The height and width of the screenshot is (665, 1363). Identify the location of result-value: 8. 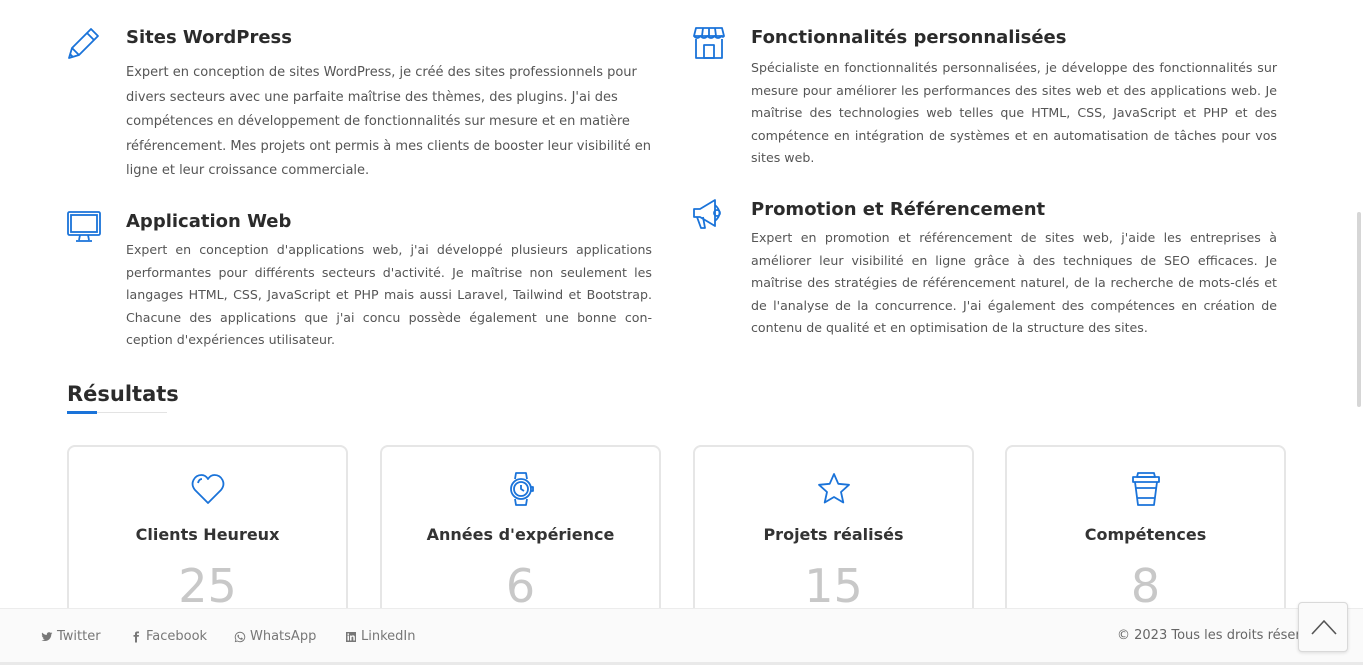
(1145, 586).